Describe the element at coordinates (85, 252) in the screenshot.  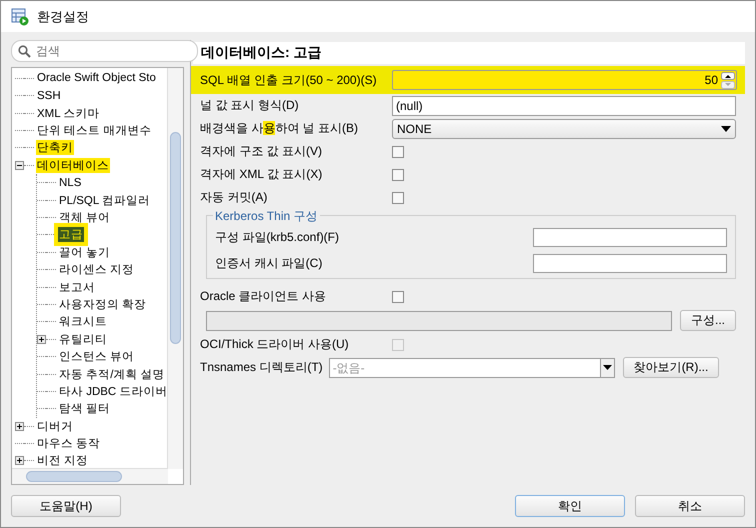
I see `tree-item: 끌어 놓기` at that location.